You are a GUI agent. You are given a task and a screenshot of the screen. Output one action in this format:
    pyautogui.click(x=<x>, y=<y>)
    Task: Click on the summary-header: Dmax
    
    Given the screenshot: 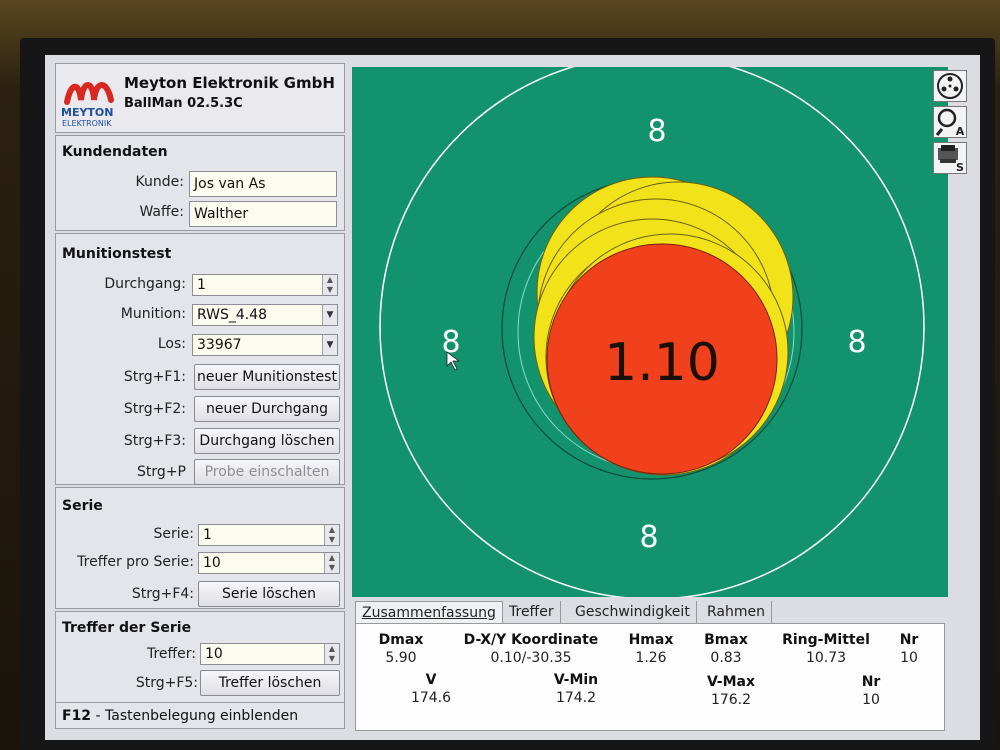 What is the action you would take?
    pyautogui.click(x=401, y=640)
    